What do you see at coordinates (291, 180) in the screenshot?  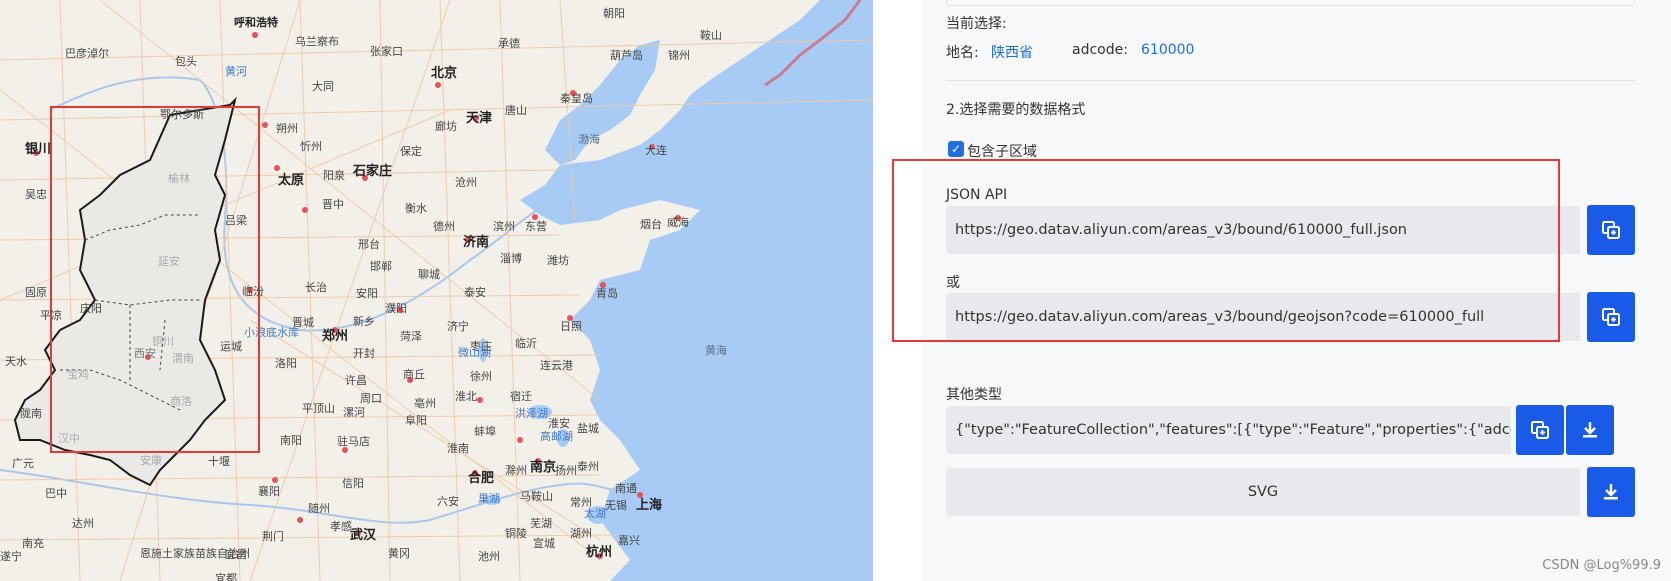 I see `city-label-taiyuan: 太原` at bounding box center [291, 180].